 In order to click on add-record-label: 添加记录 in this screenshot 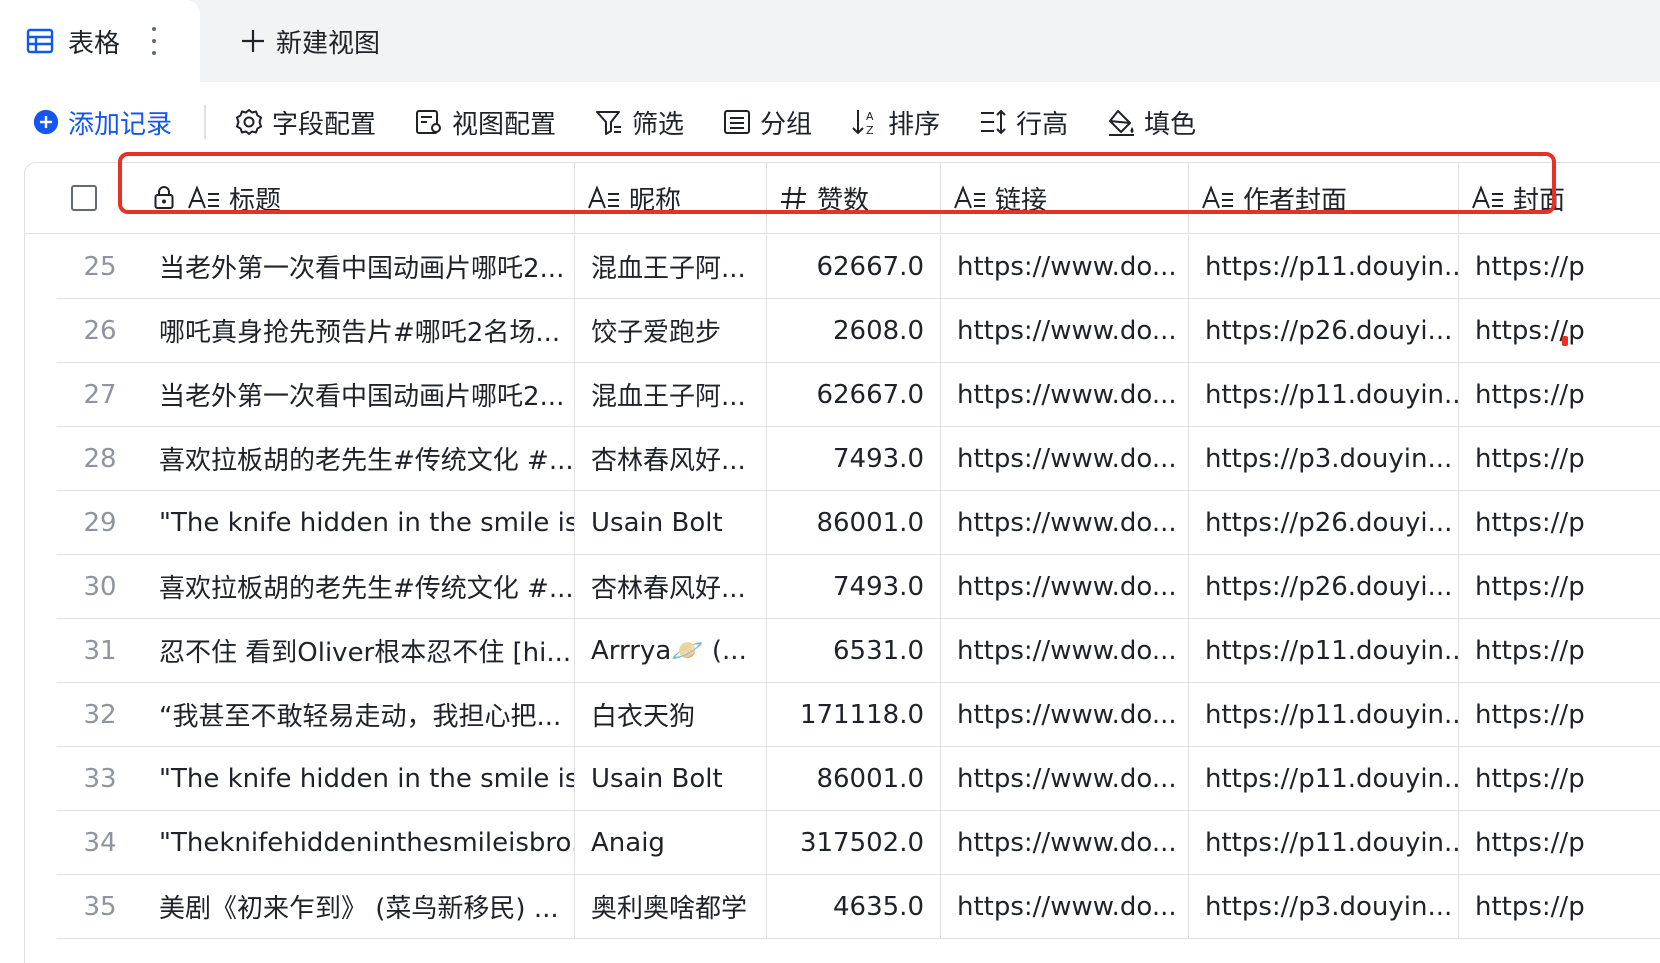, I will do `click(120, 124)`.